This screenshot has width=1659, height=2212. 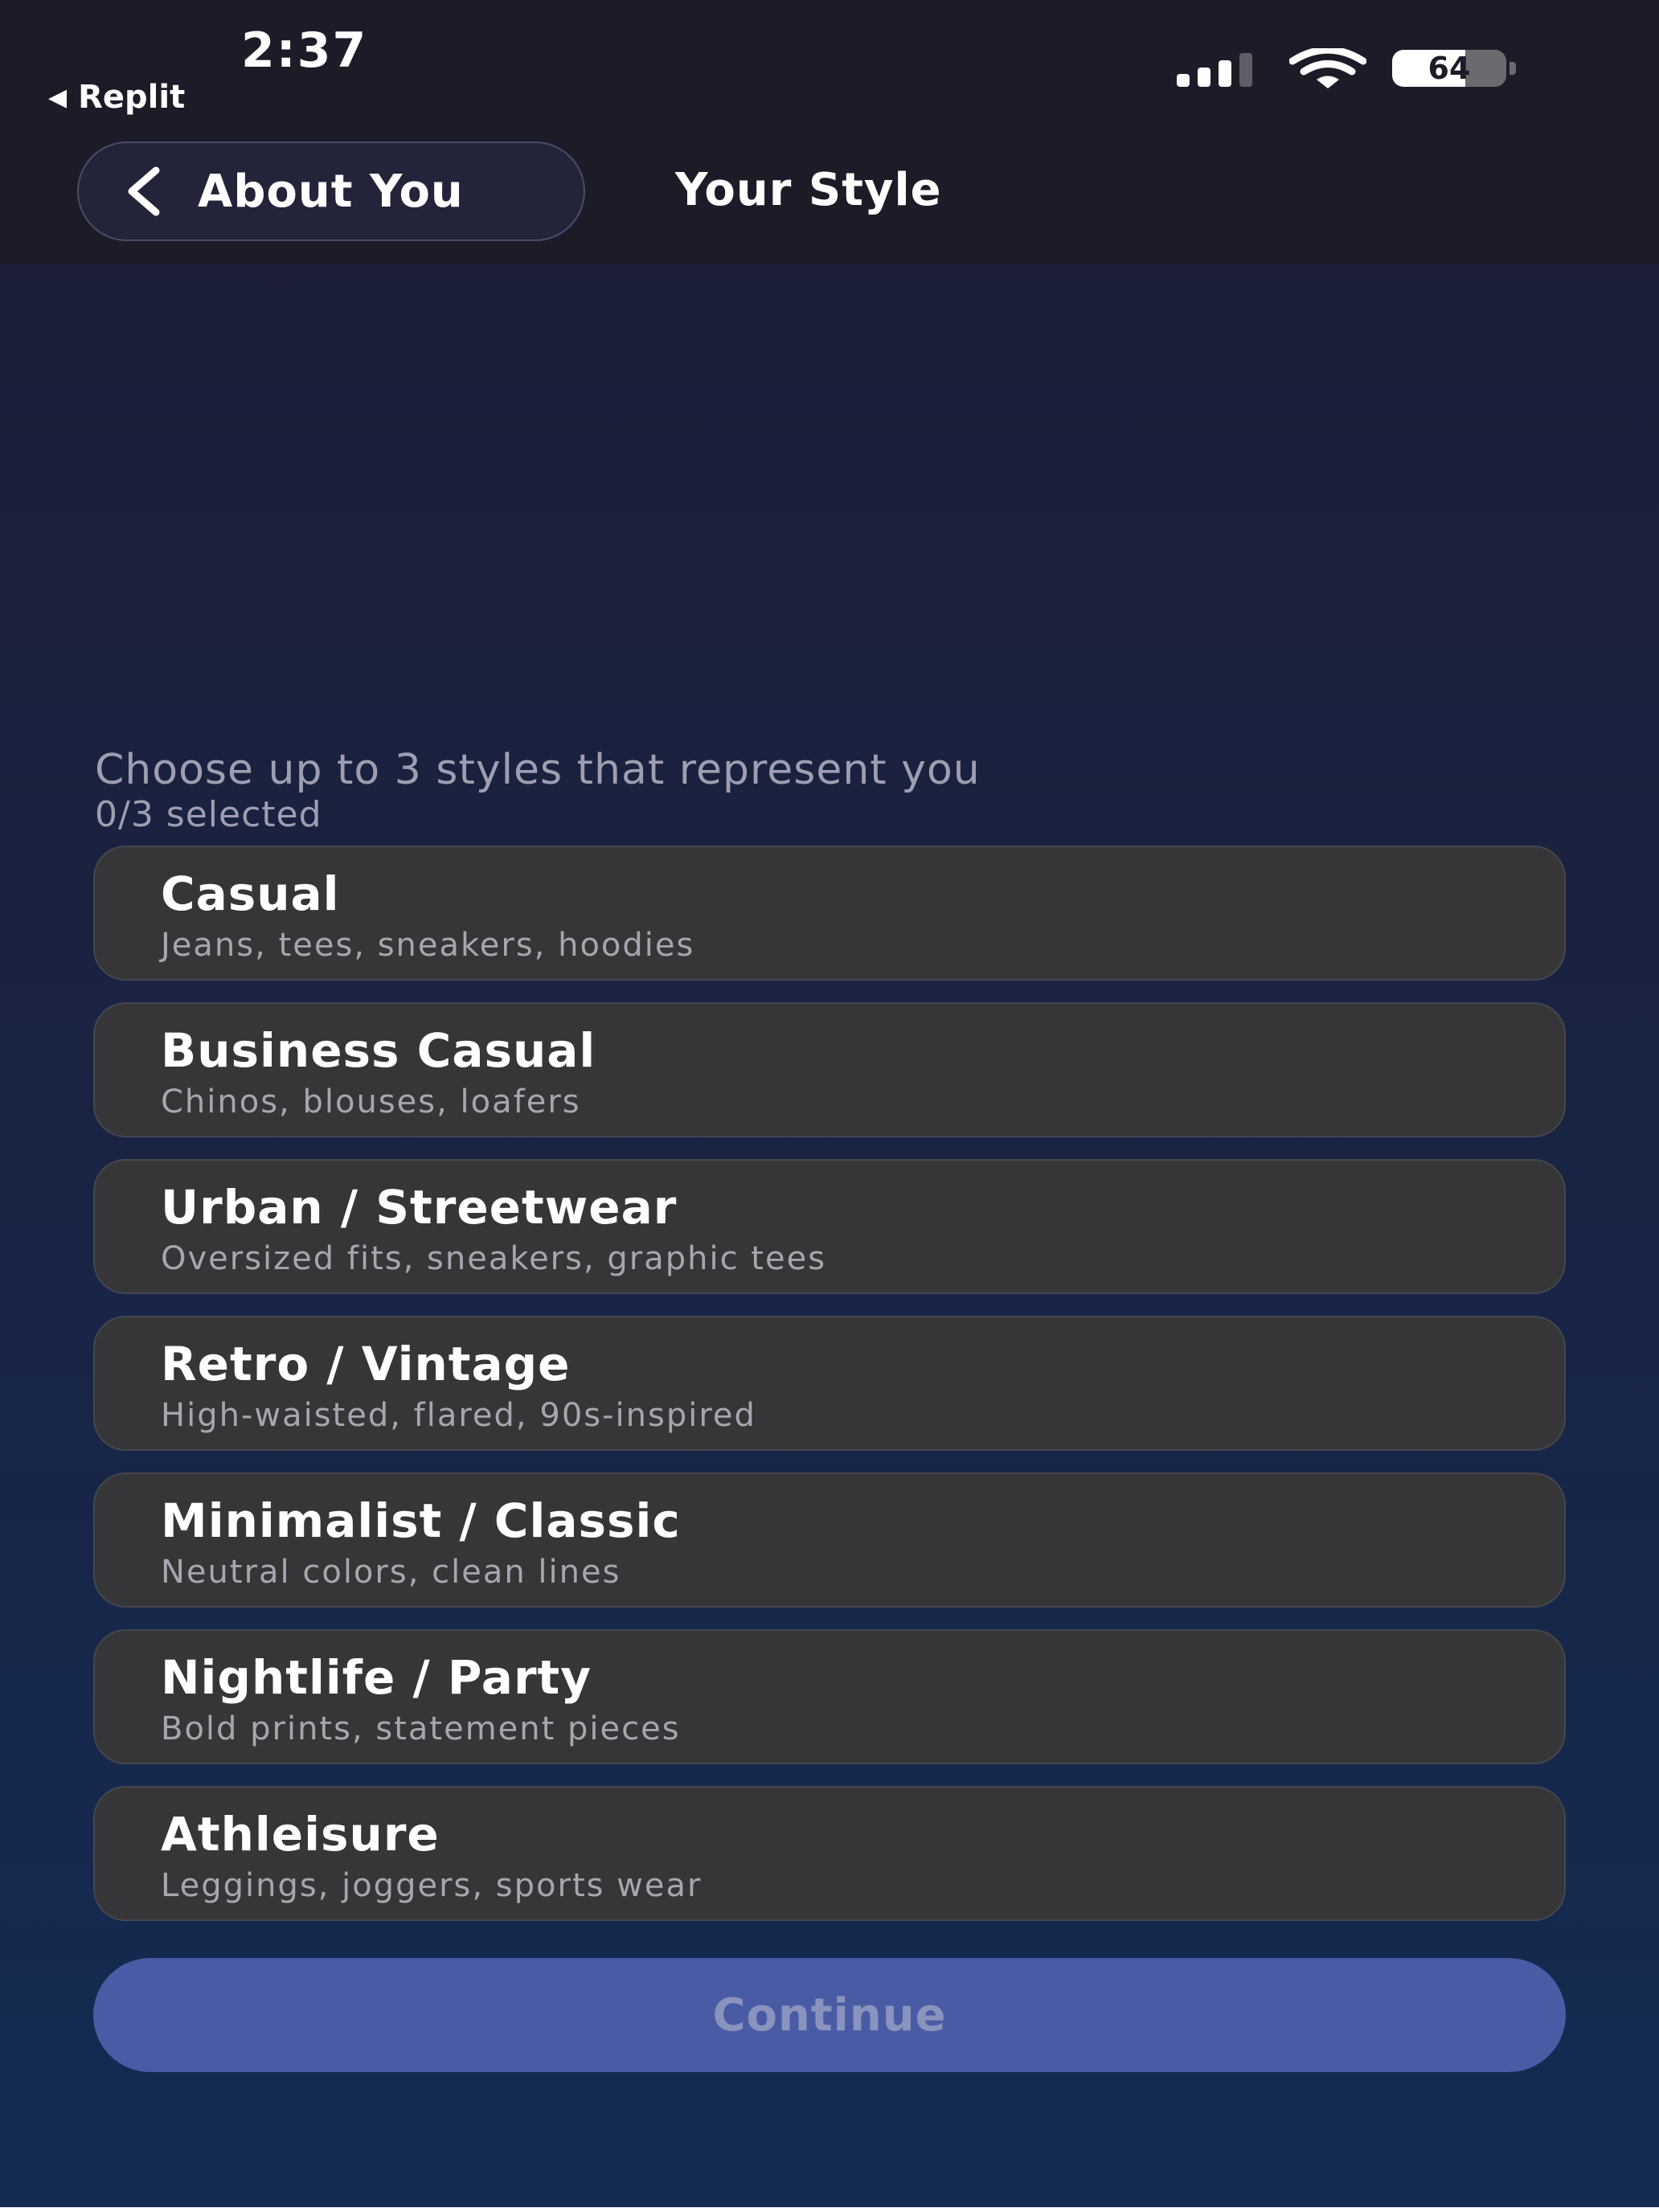 I want to click on style-name: Nightlife / Party, so click(x=376, y=1677).